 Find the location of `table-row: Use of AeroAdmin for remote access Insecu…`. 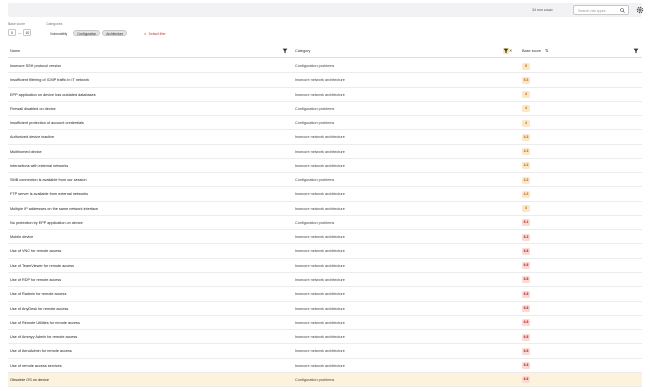

table-row: Use of AeroAdmin for remote access Insecu… is located at coordinates (325, 351).